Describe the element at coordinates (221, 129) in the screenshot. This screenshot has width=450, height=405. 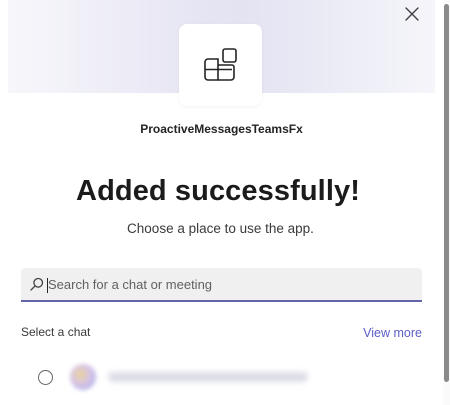
I see `app-name: ProactiveMessagesTeamsFx` at that location.